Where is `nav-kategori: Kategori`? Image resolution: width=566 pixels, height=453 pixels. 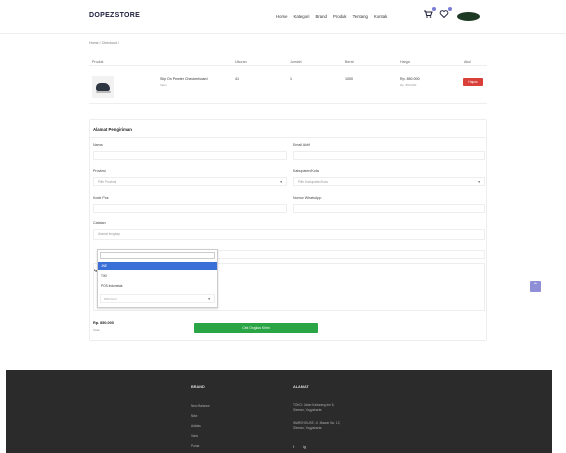 nav-kategori: Kategori is located at coordinates (301, 16).